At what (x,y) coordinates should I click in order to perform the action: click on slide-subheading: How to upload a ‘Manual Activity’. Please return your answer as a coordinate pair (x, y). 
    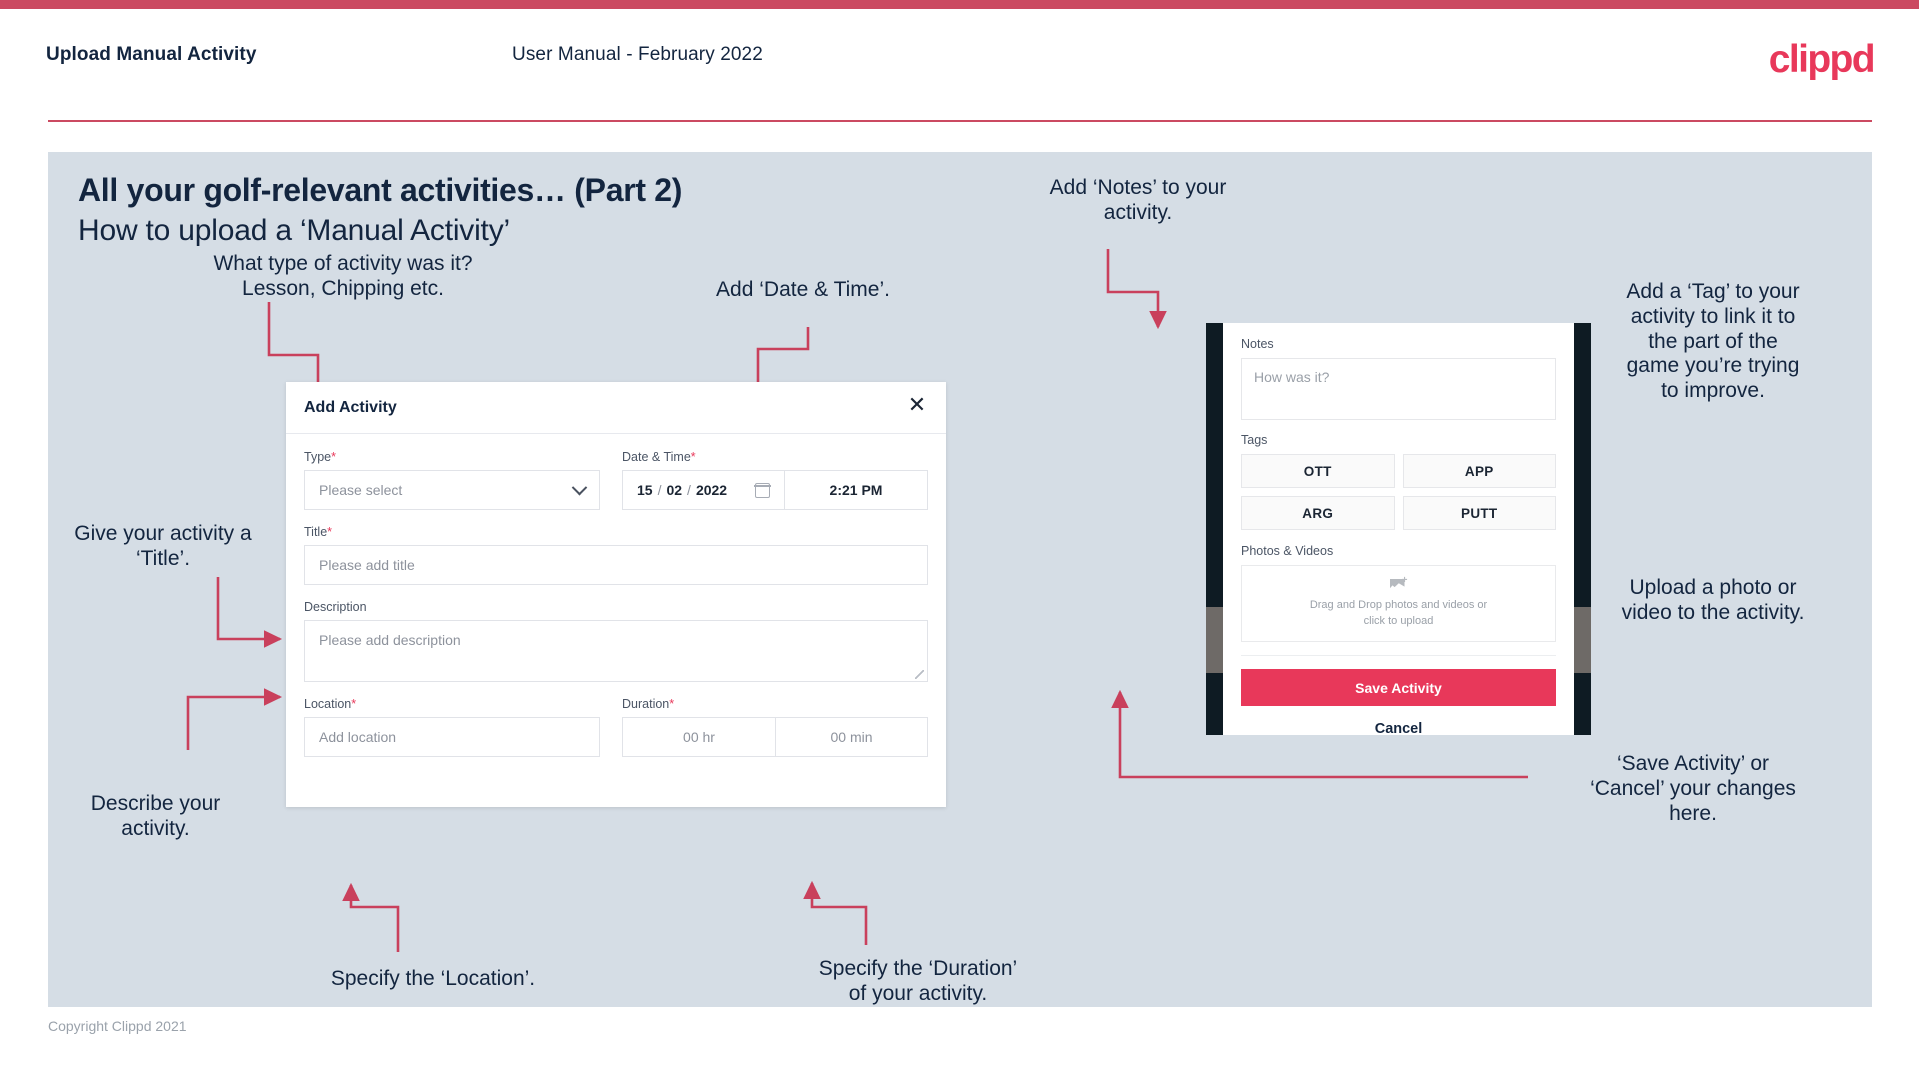
    Looking at the image, I should click on (294, 230).